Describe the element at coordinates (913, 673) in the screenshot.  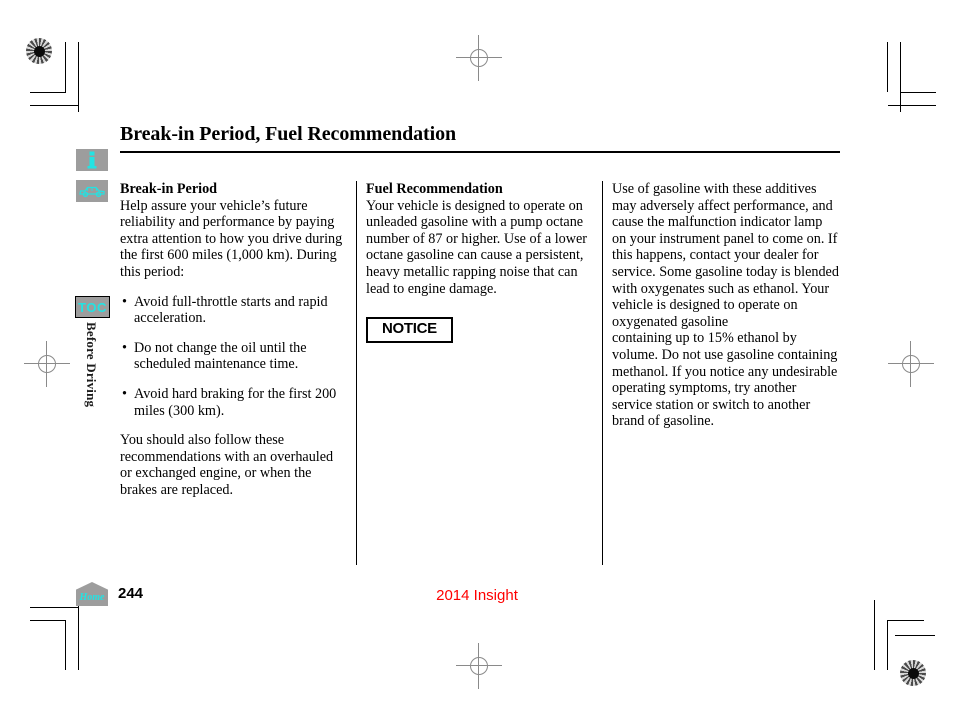
I see `registration-target-bottom-right` at that location.